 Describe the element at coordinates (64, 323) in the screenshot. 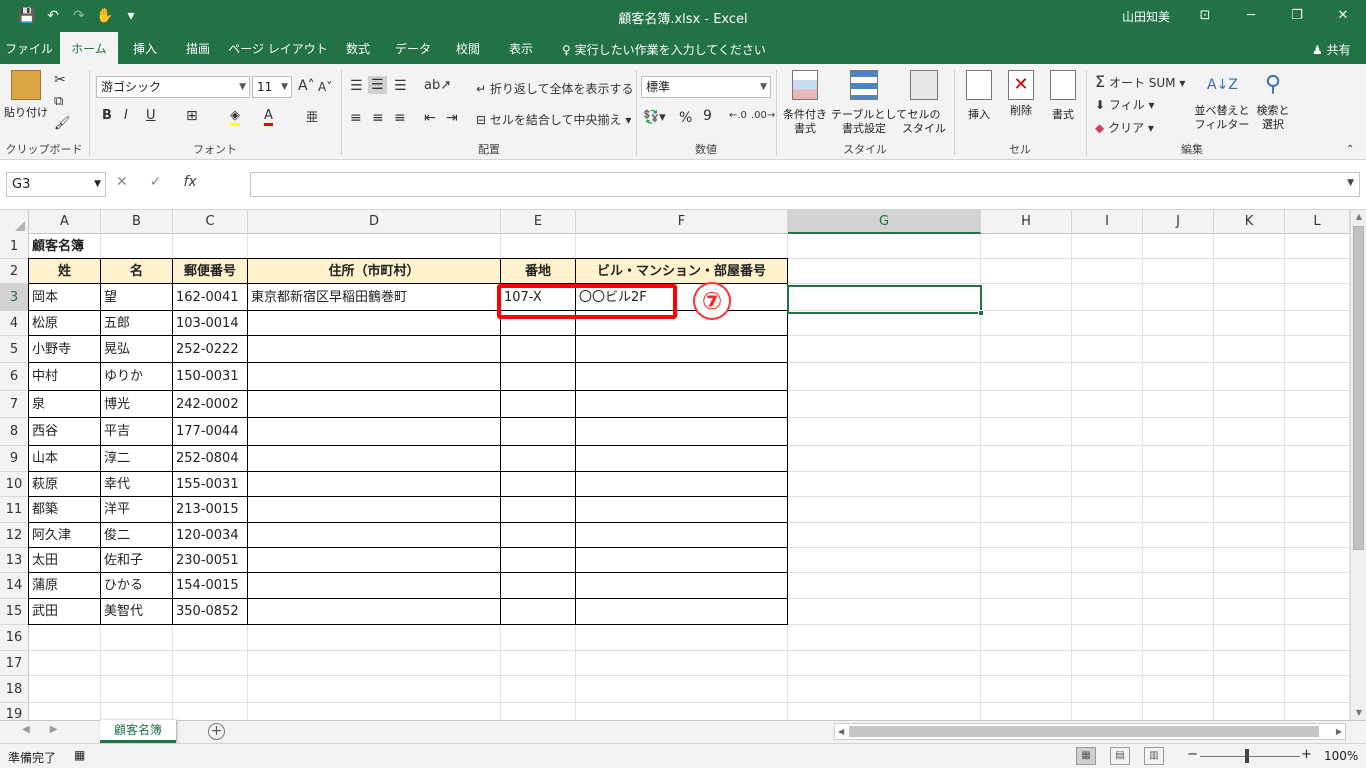

I see `table-cell: 松原` at that location.